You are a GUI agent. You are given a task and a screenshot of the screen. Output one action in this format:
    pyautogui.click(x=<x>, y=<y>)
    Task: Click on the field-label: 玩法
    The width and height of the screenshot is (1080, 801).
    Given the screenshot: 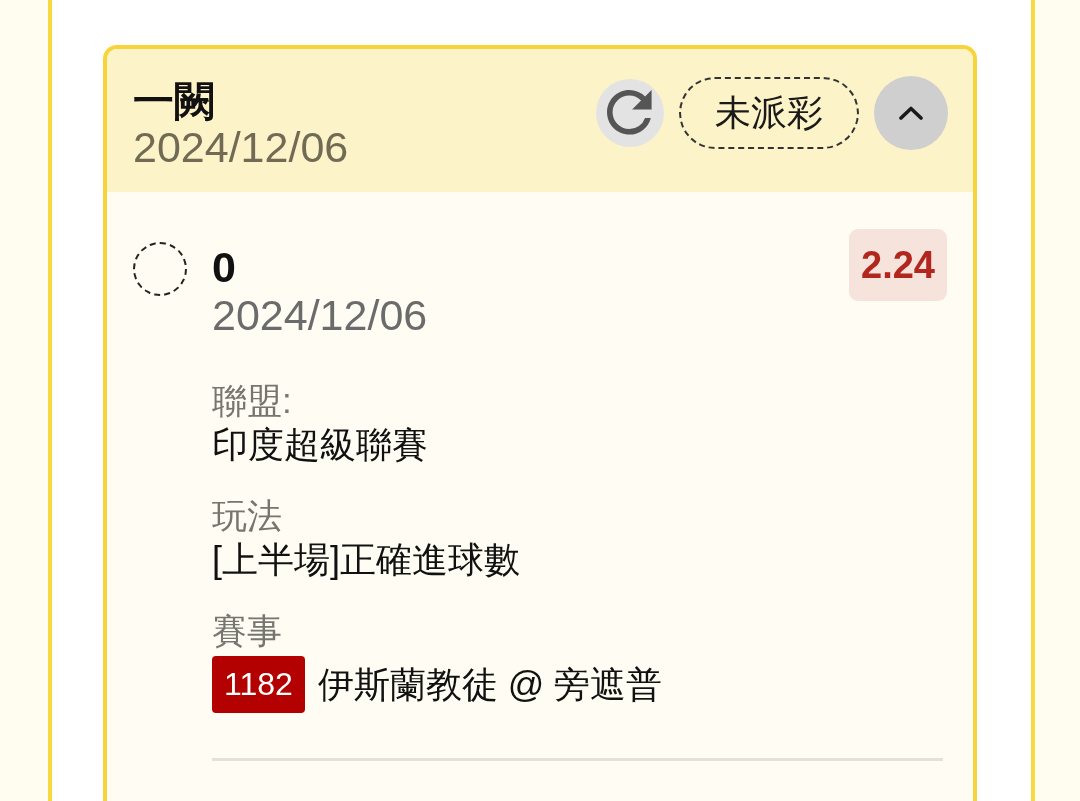 What is the action you would take?
    pyautogui.click(x=247, y=516)
    